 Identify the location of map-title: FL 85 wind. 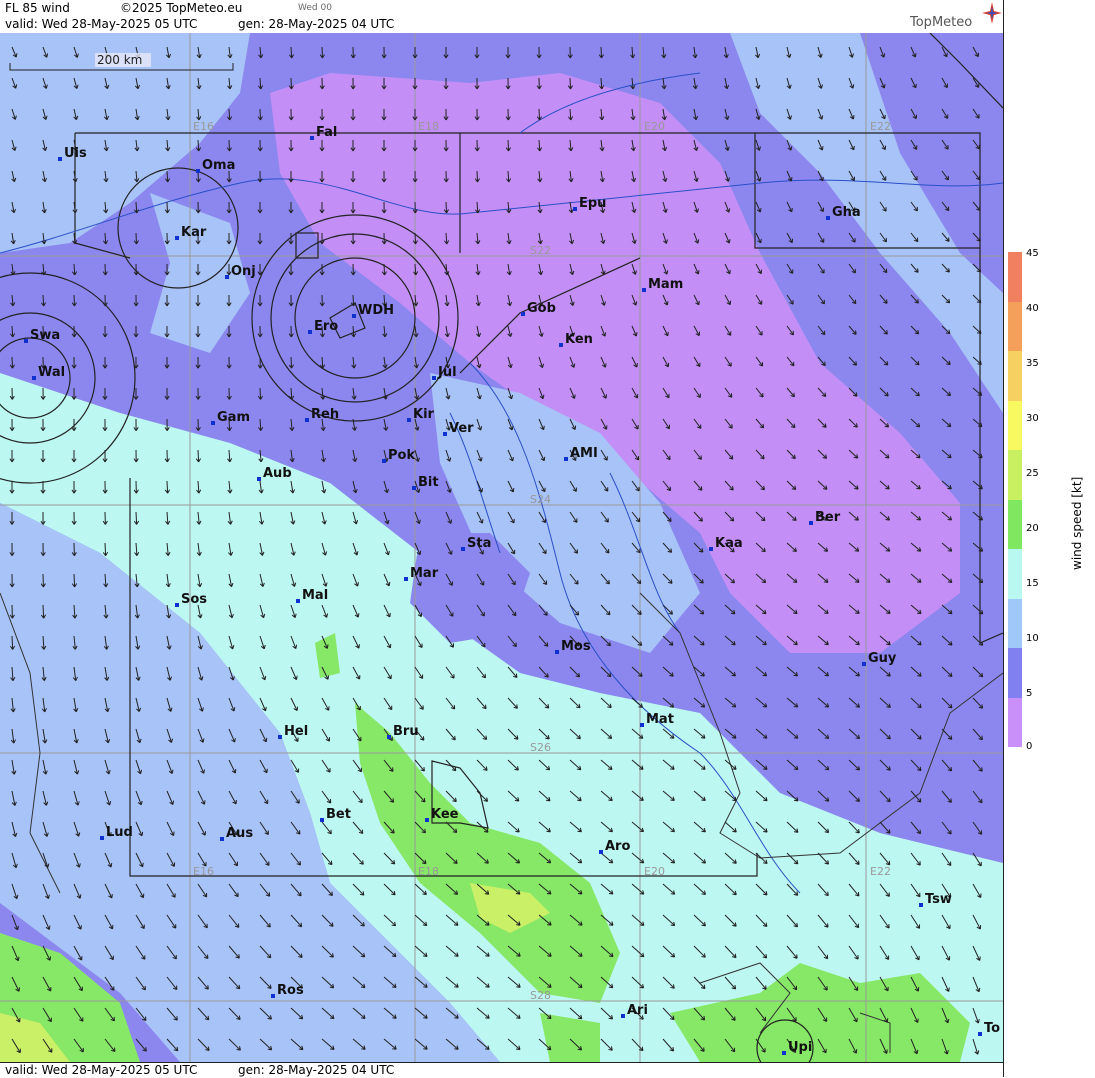
(37, 8).